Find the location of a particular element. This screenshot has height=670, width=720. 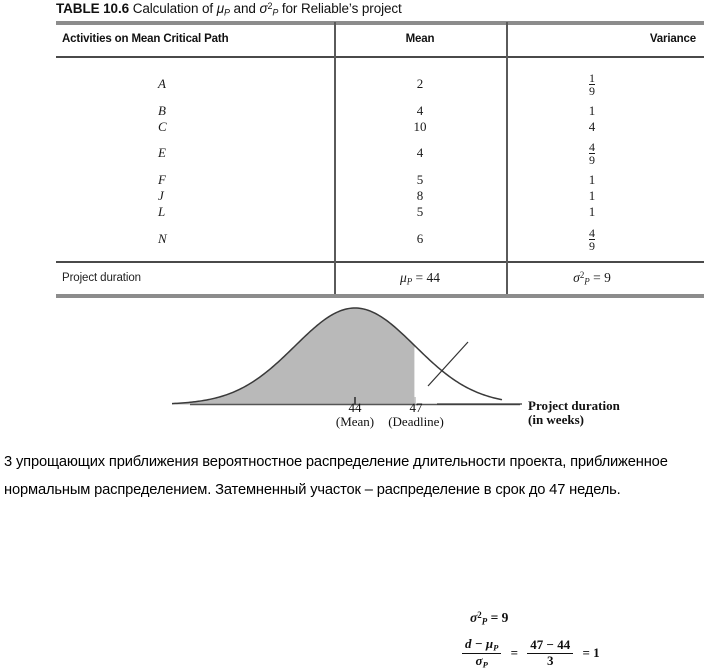

table-rule-bottom is located at coordinates (380, 296).